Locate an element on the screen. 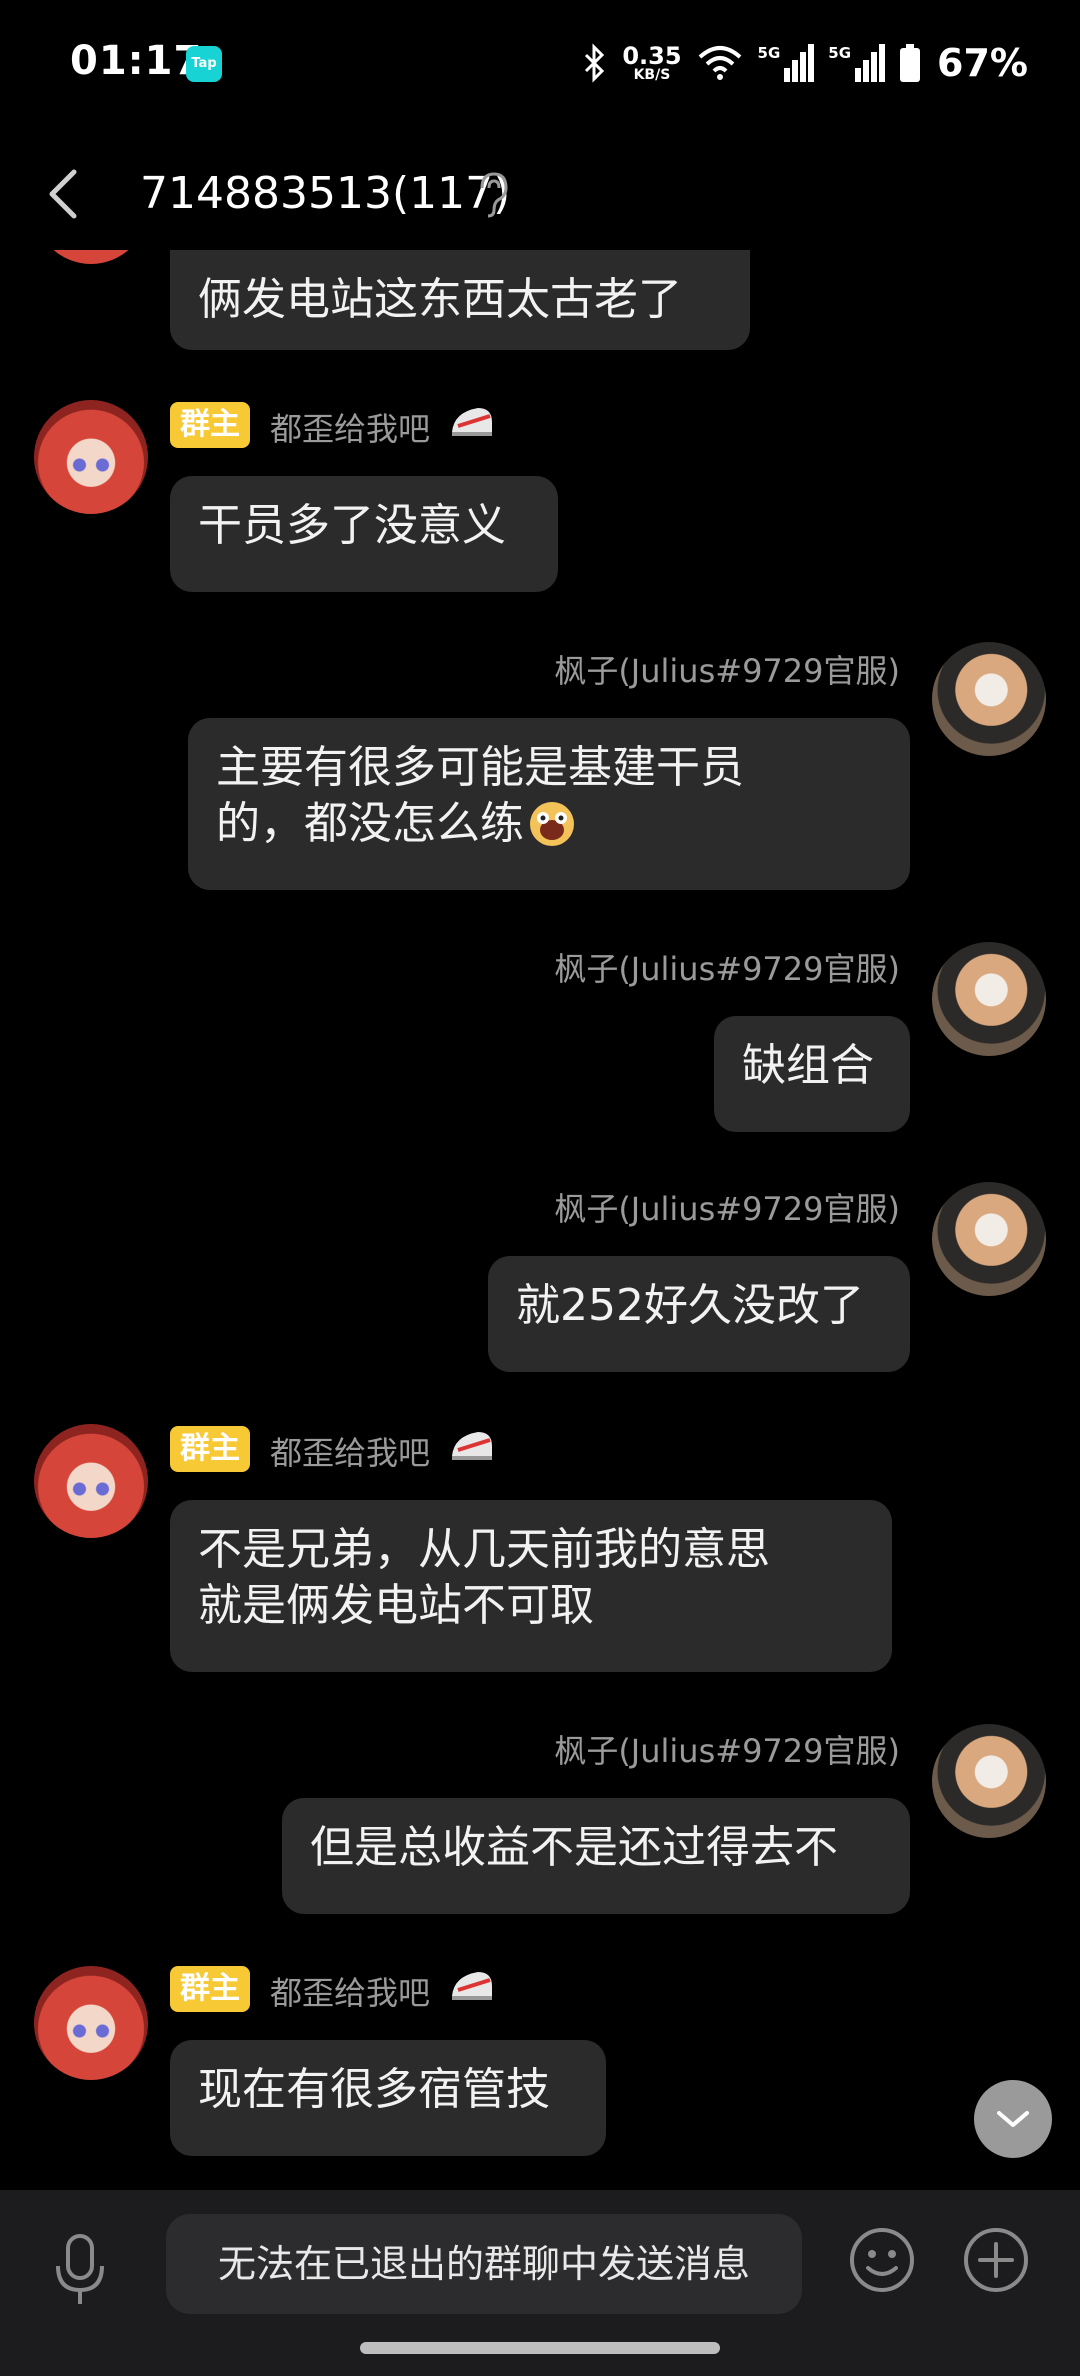 This screenshot has width=1080, height=2376. chevron-down-icon is located at coordinates (1013, 2119).